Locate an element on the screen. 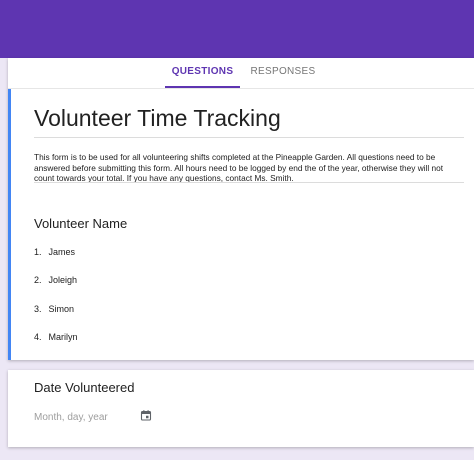  option-item: 1. James is located at coordinates (54, 252).